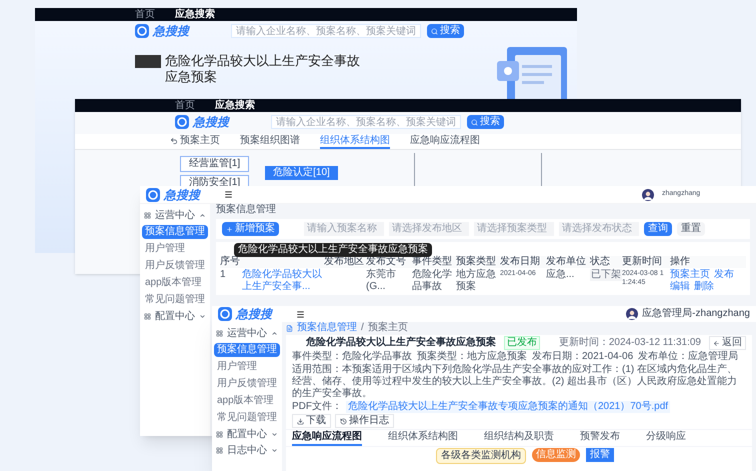 The image size is (756, 471). Describe the element at coordinates (223, 275) in the screenshot. I see `table-cell-text: 1` at that location.